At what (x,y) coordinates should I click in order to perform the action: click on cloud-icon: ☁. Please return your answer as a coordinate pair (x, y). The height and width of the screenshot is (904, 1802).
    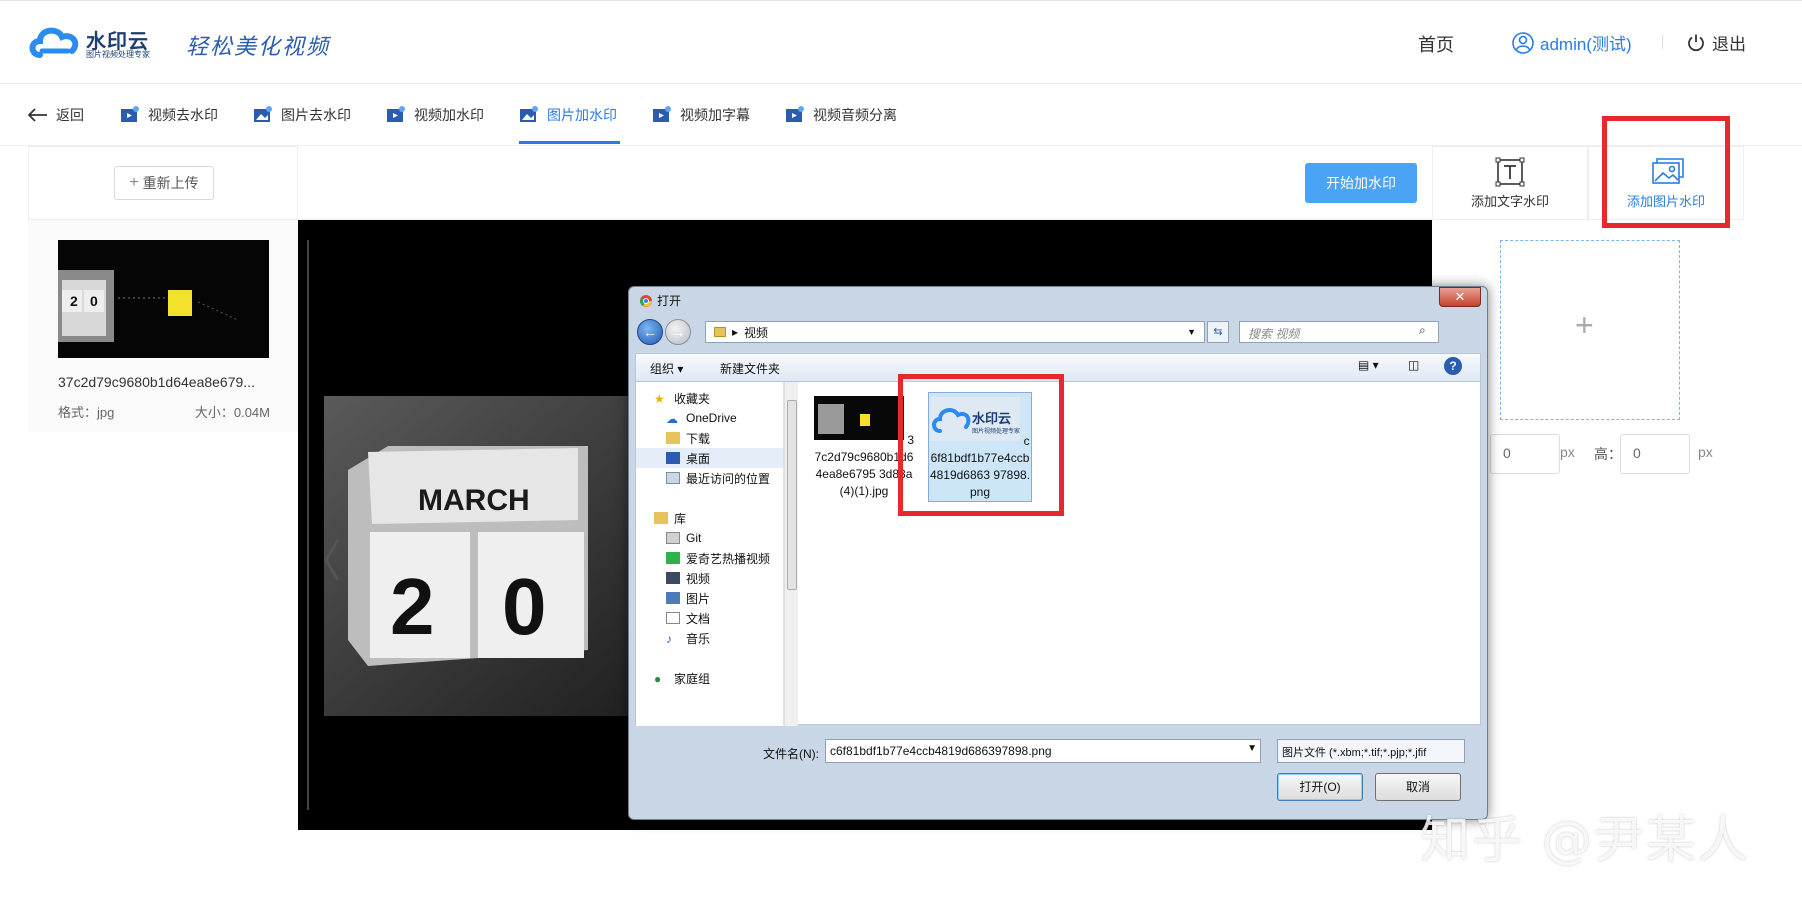
    Looking at the image, I should click on (672, 419).